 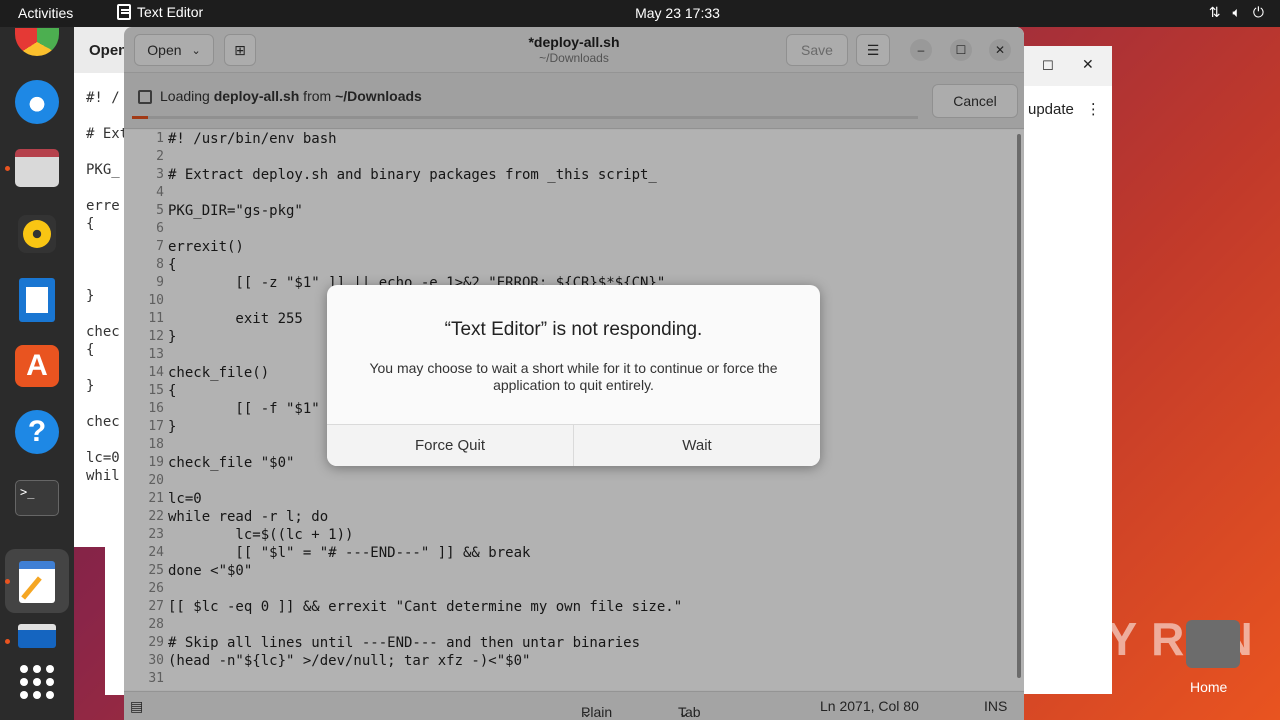 What do you see at coordinates (37, 168) in the screenshot?
I see `files-icon` at bounding box center [37, 168].